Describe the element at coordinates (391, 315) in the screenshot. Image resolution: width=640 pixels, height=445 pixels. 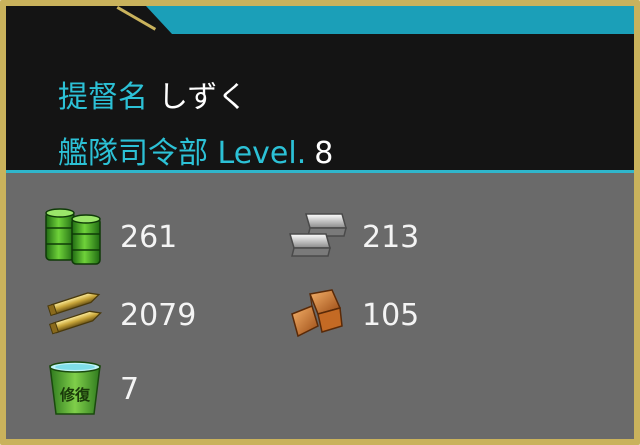
I see `bauxite-amount: 105` at that location.